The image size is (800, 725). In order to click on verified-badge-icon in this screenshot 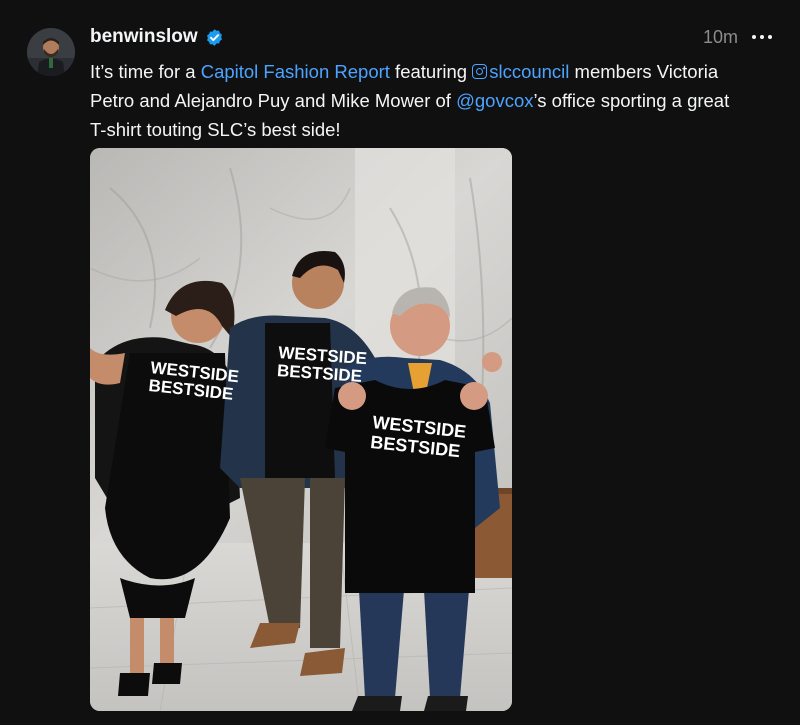, I will do `click(214, 37)`.